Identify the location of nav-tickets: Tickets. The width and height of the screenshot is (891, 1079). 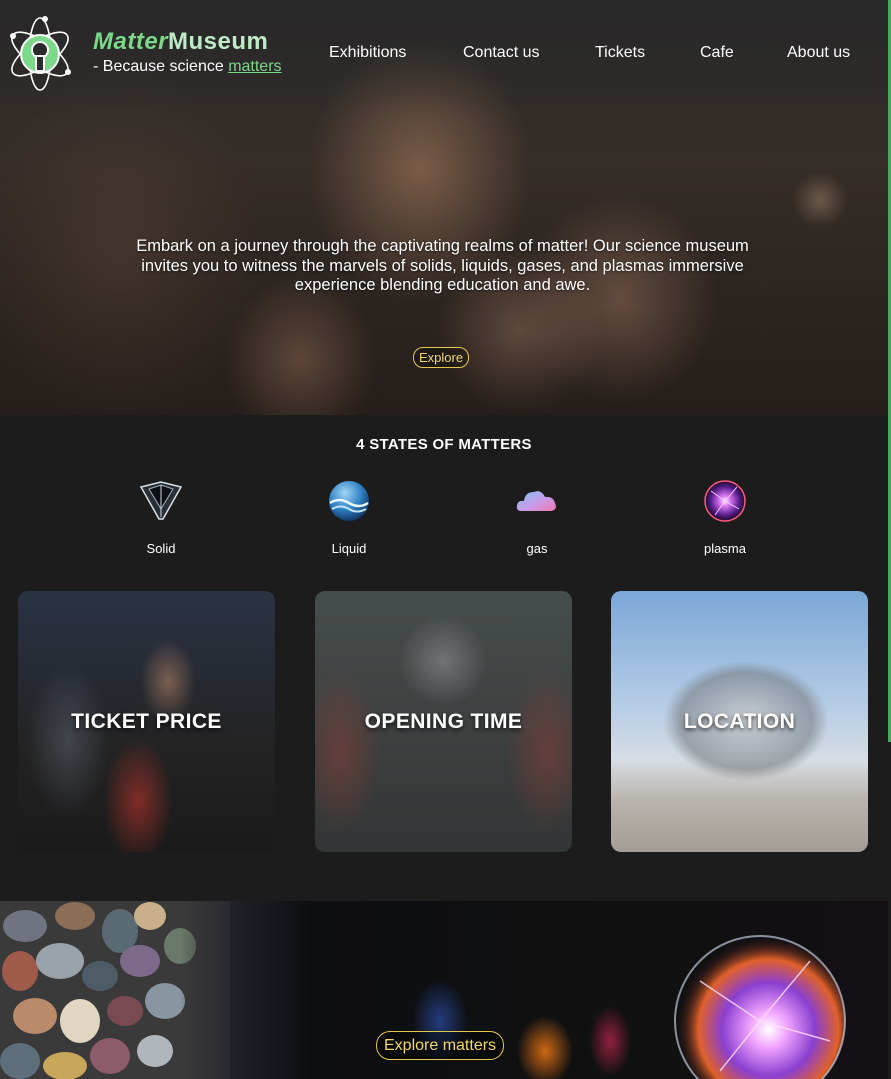
(620, 53).